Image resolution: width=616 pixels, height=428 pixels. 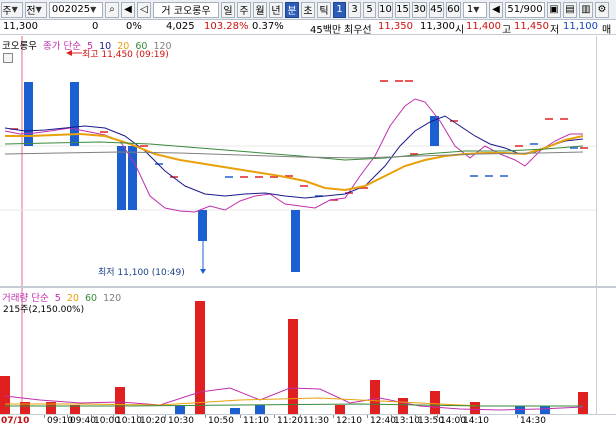 I want to click on legend-ma-title: 종가 단순, so click(x=62, y=46).